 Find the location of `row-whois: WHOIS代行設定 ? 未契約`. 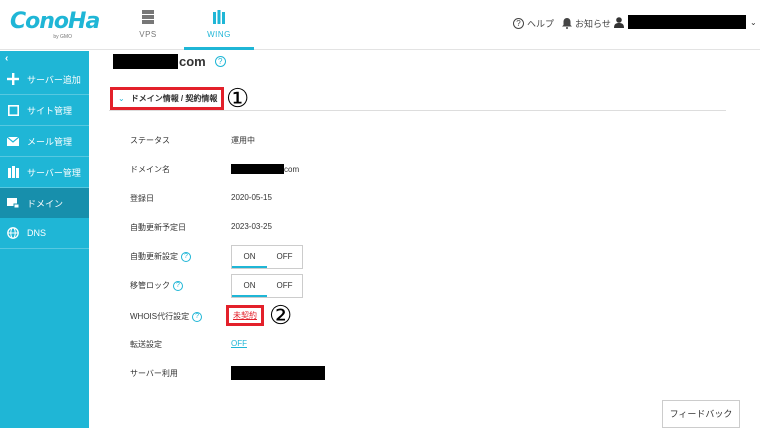

row-whois: WHOIS代行設定 ? 未契約 is located at coordinates (427, 317).